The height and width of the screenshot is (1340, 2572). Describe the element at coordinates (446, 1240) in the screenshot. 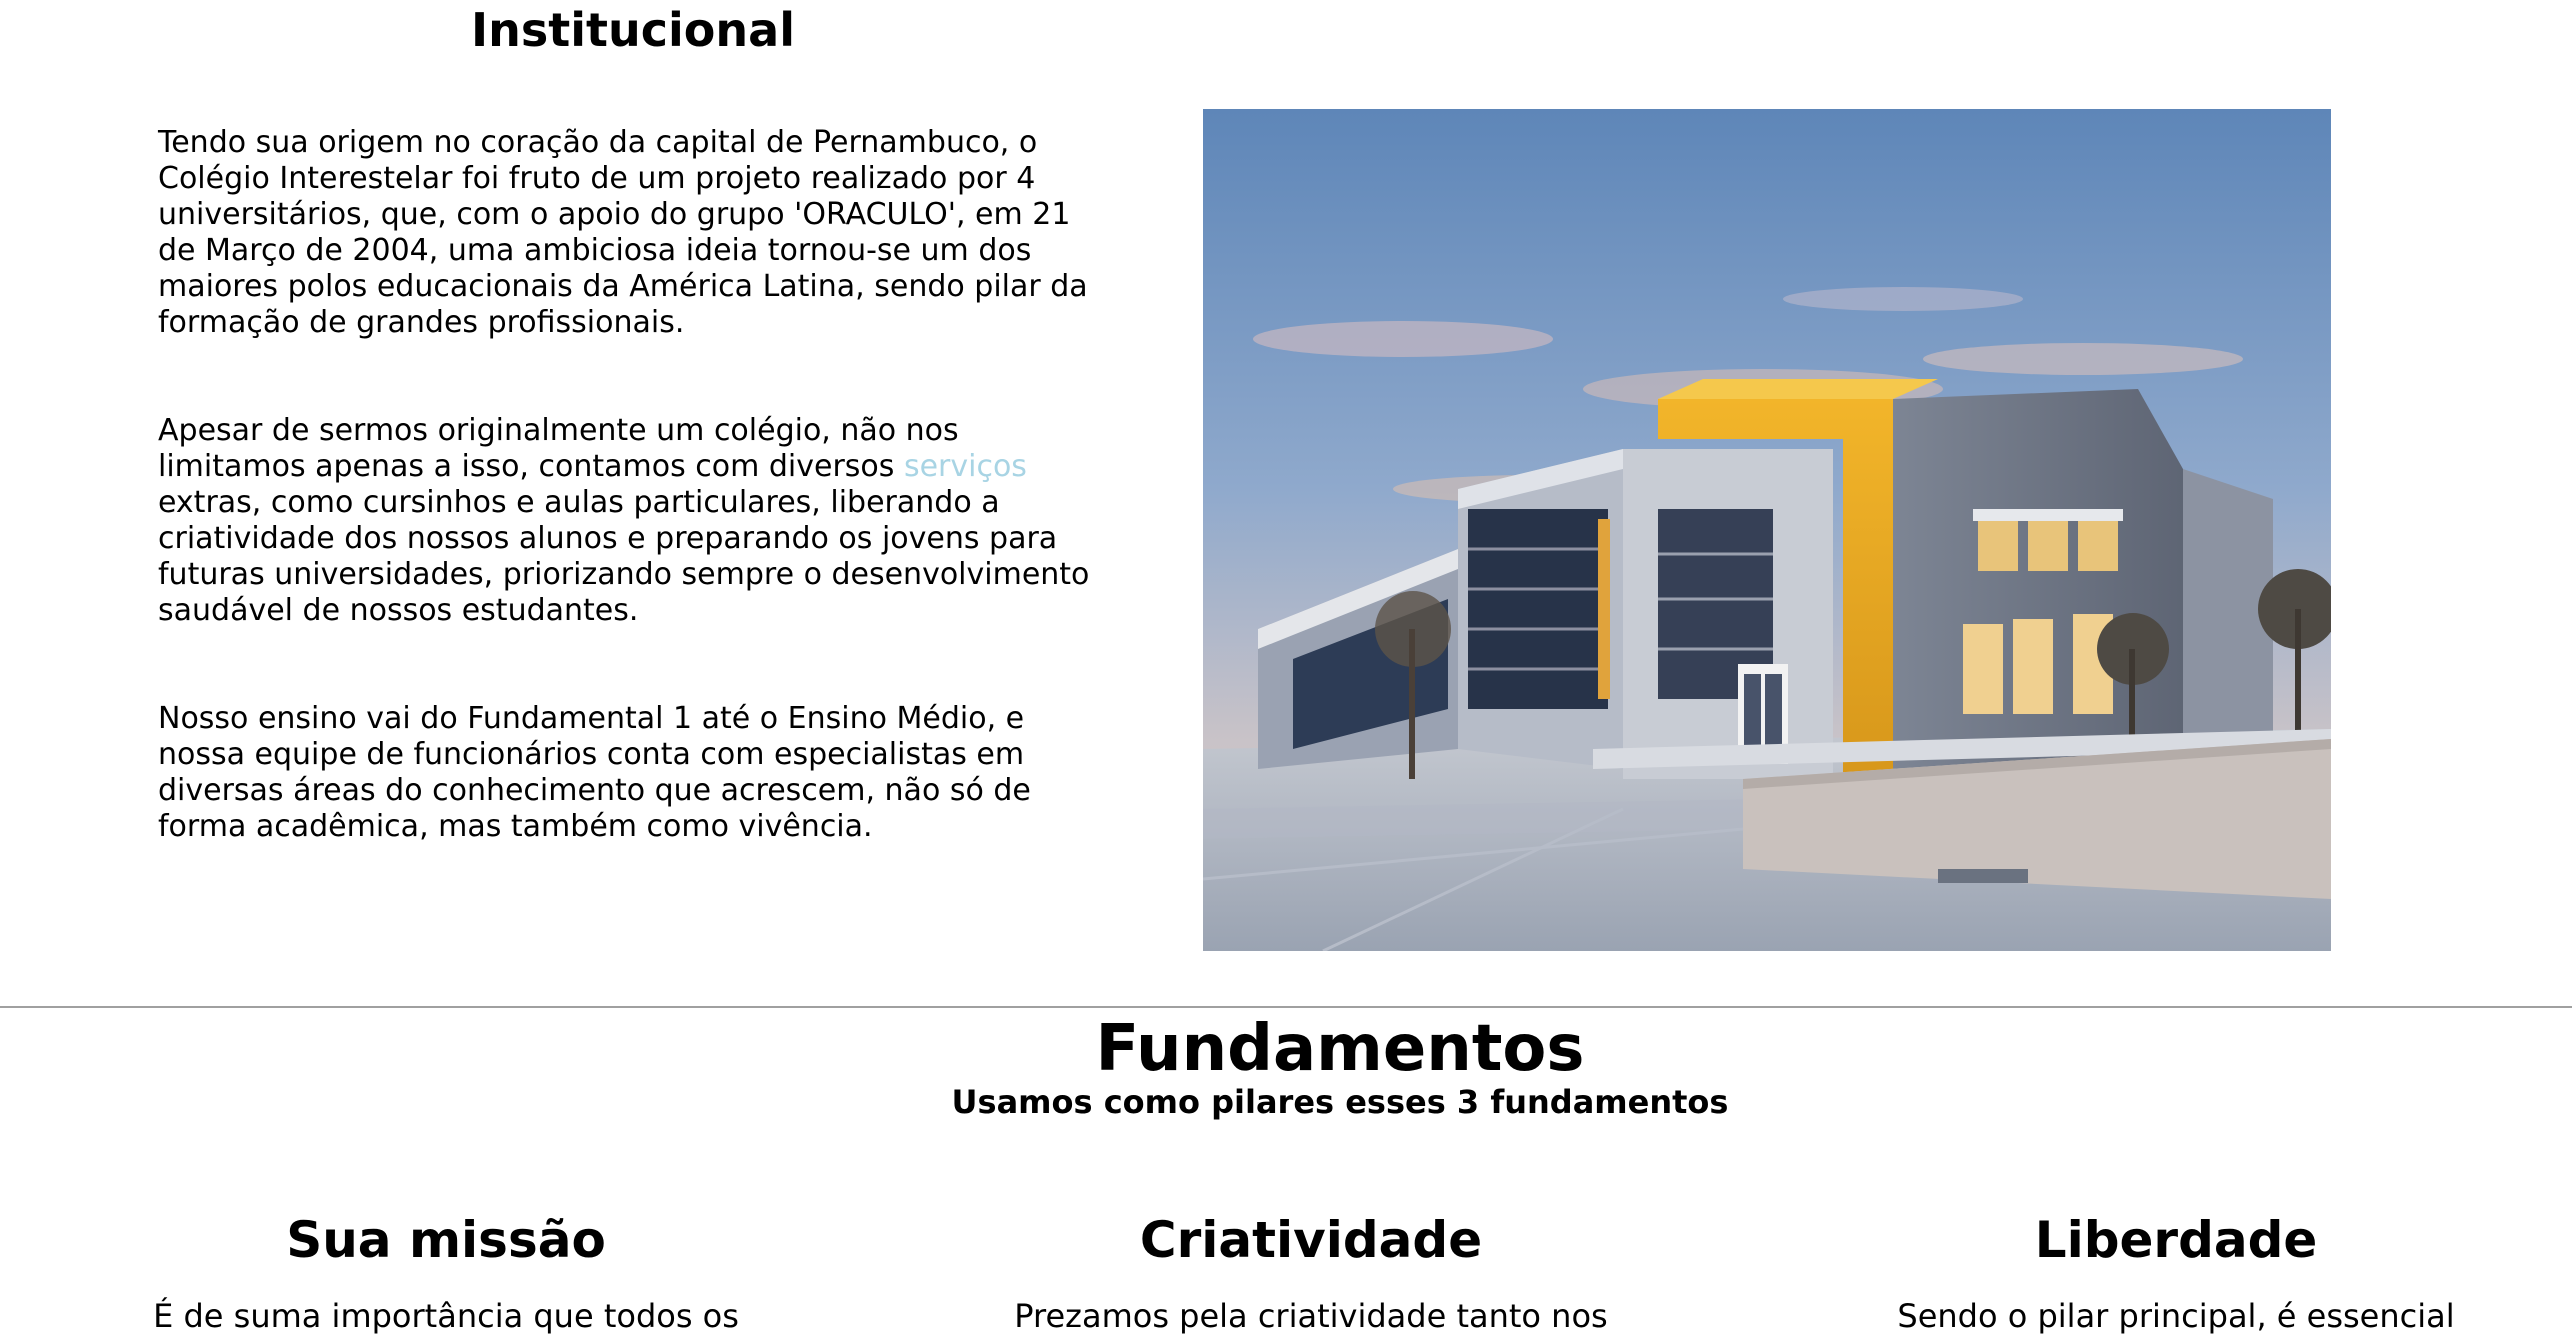

I see `pillar-title: Sua missão` at that location.